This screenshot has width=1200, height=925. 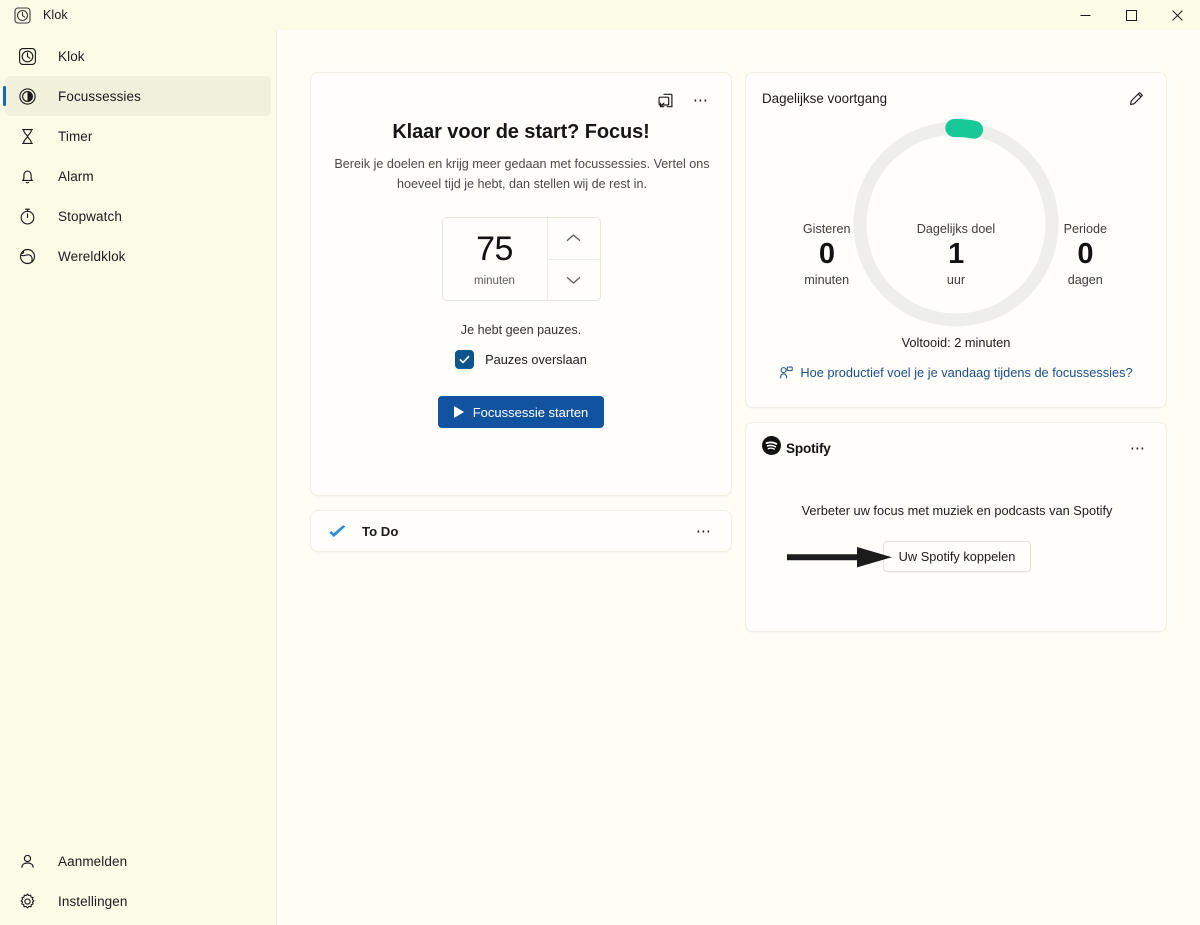 I want to click on stat-streak: Periode 0 dagen, so click(x=1085, y=254).